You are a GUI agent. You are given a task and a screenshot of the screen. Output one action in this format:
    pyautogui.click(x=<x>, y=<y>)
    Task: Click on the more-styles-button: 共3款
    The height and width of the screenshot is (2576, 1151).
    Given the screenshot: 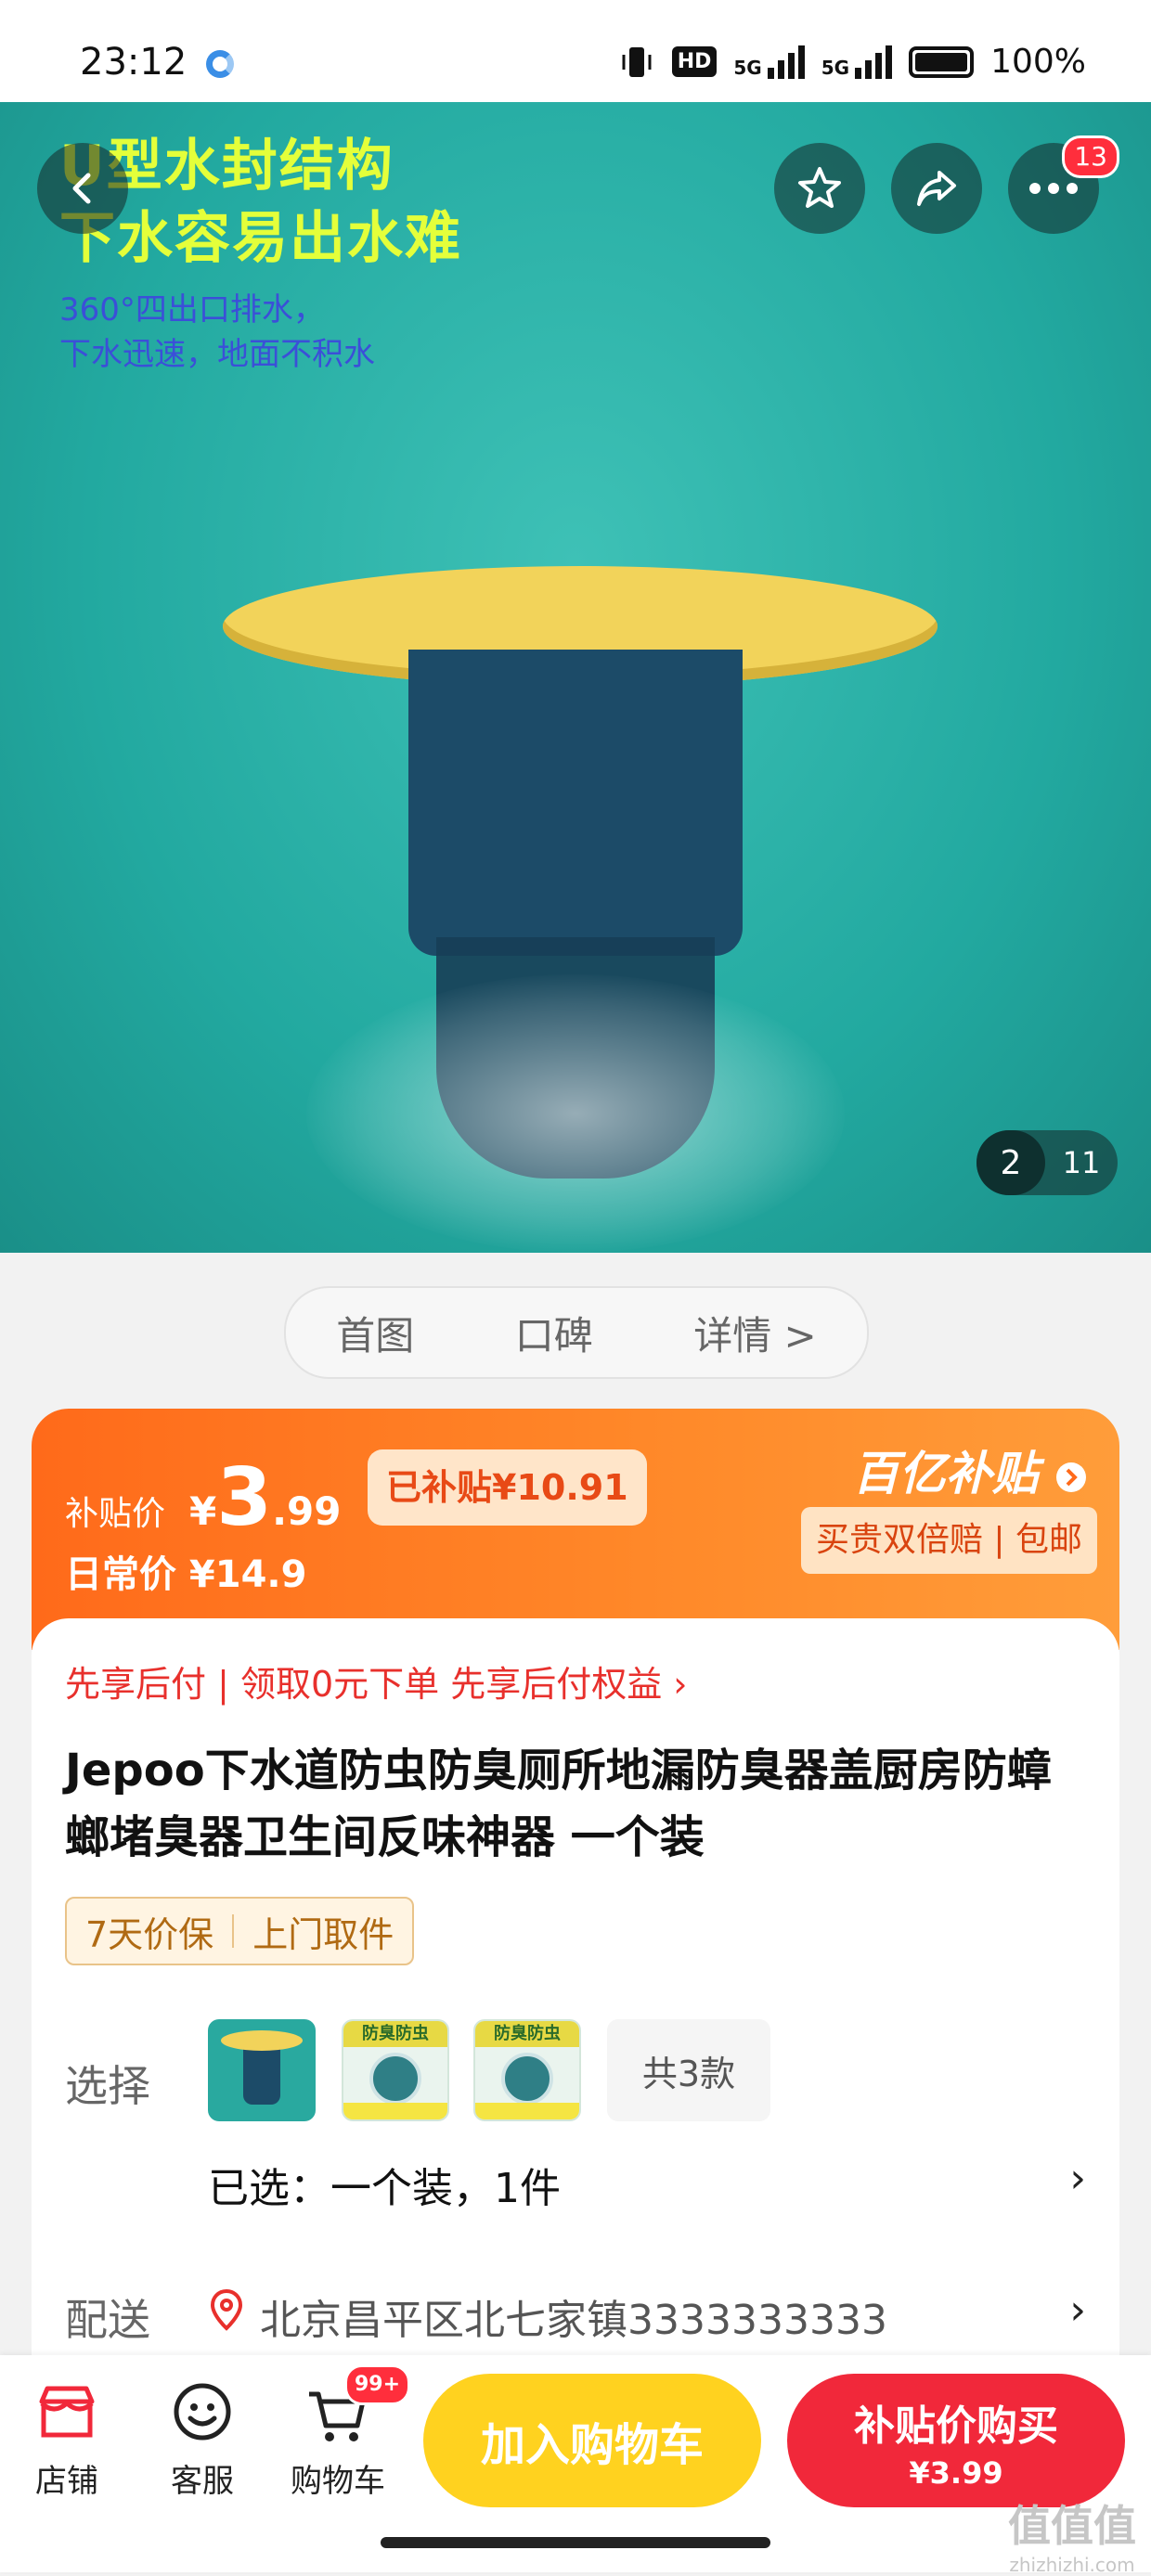 What is the action you would take?
    pyautogui.click(x=688, y=2070)
    